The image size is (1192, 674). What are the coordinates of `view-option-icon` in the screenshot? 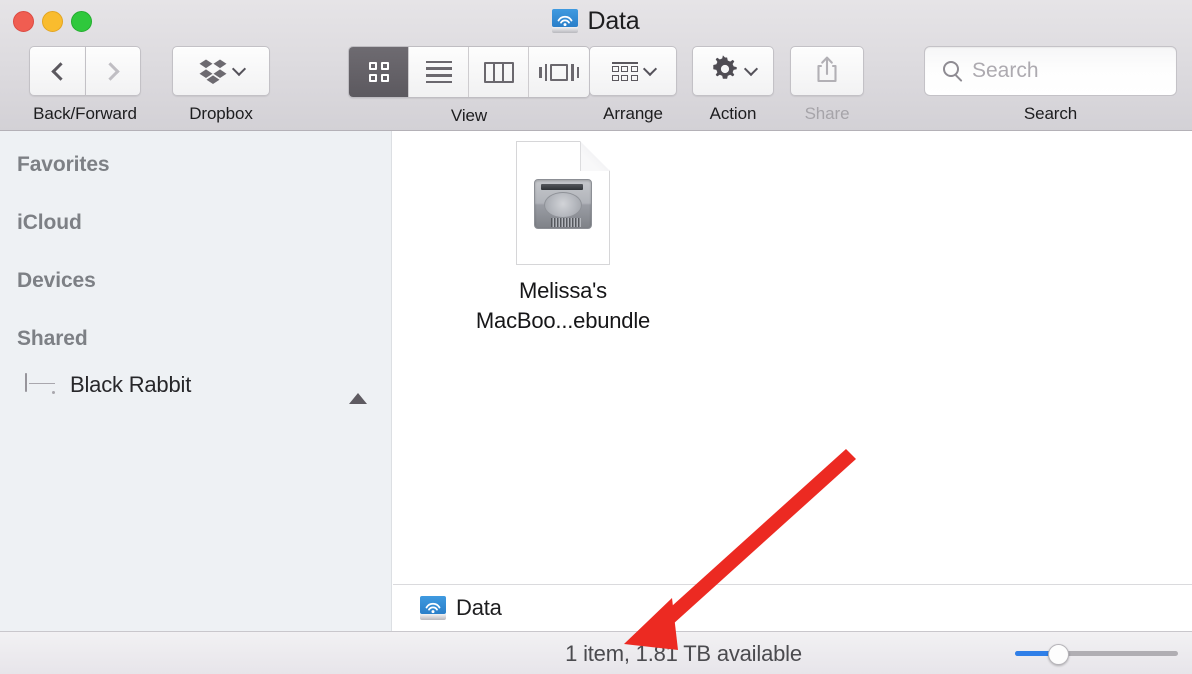 It's located at (379, 72).